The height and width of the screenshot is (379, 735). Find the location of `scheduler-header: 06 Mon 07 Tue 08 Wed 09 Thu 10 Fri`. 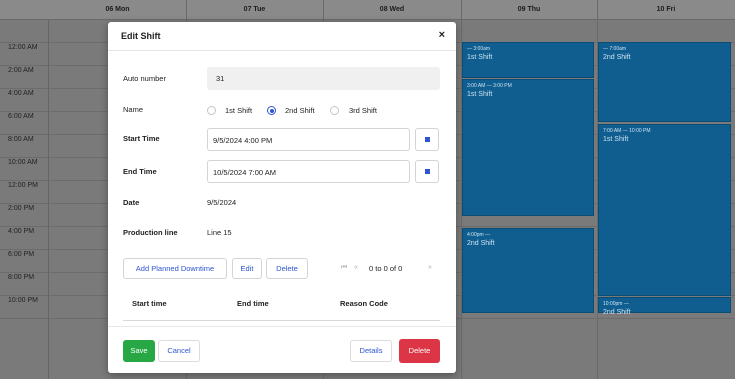

scheduler-header: 06 Mon 07 Tue 08 Wed 09 Thu 10 Fri is located at coordinates (367, 10).